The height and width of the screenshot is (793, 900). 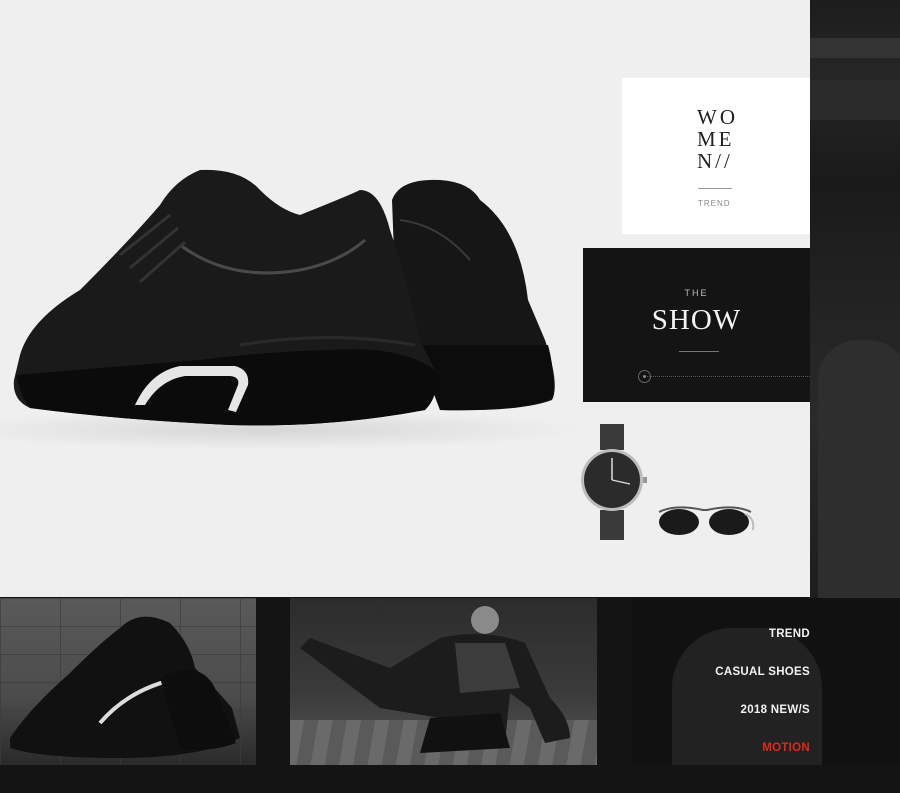 I want to click on women-title-line: WO, so click(x=717, y=117).